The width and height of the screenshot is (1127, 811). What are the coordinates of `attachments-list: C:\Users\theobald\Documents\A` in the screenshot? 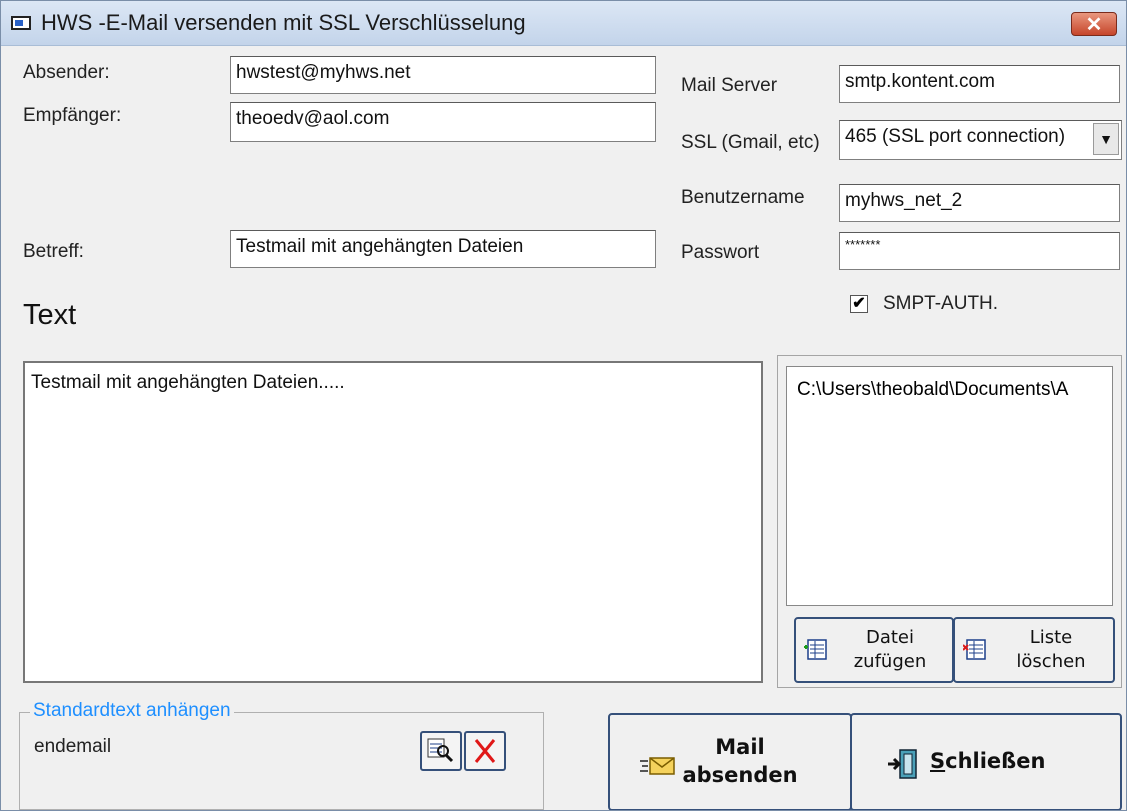 It's located at (949, 486).